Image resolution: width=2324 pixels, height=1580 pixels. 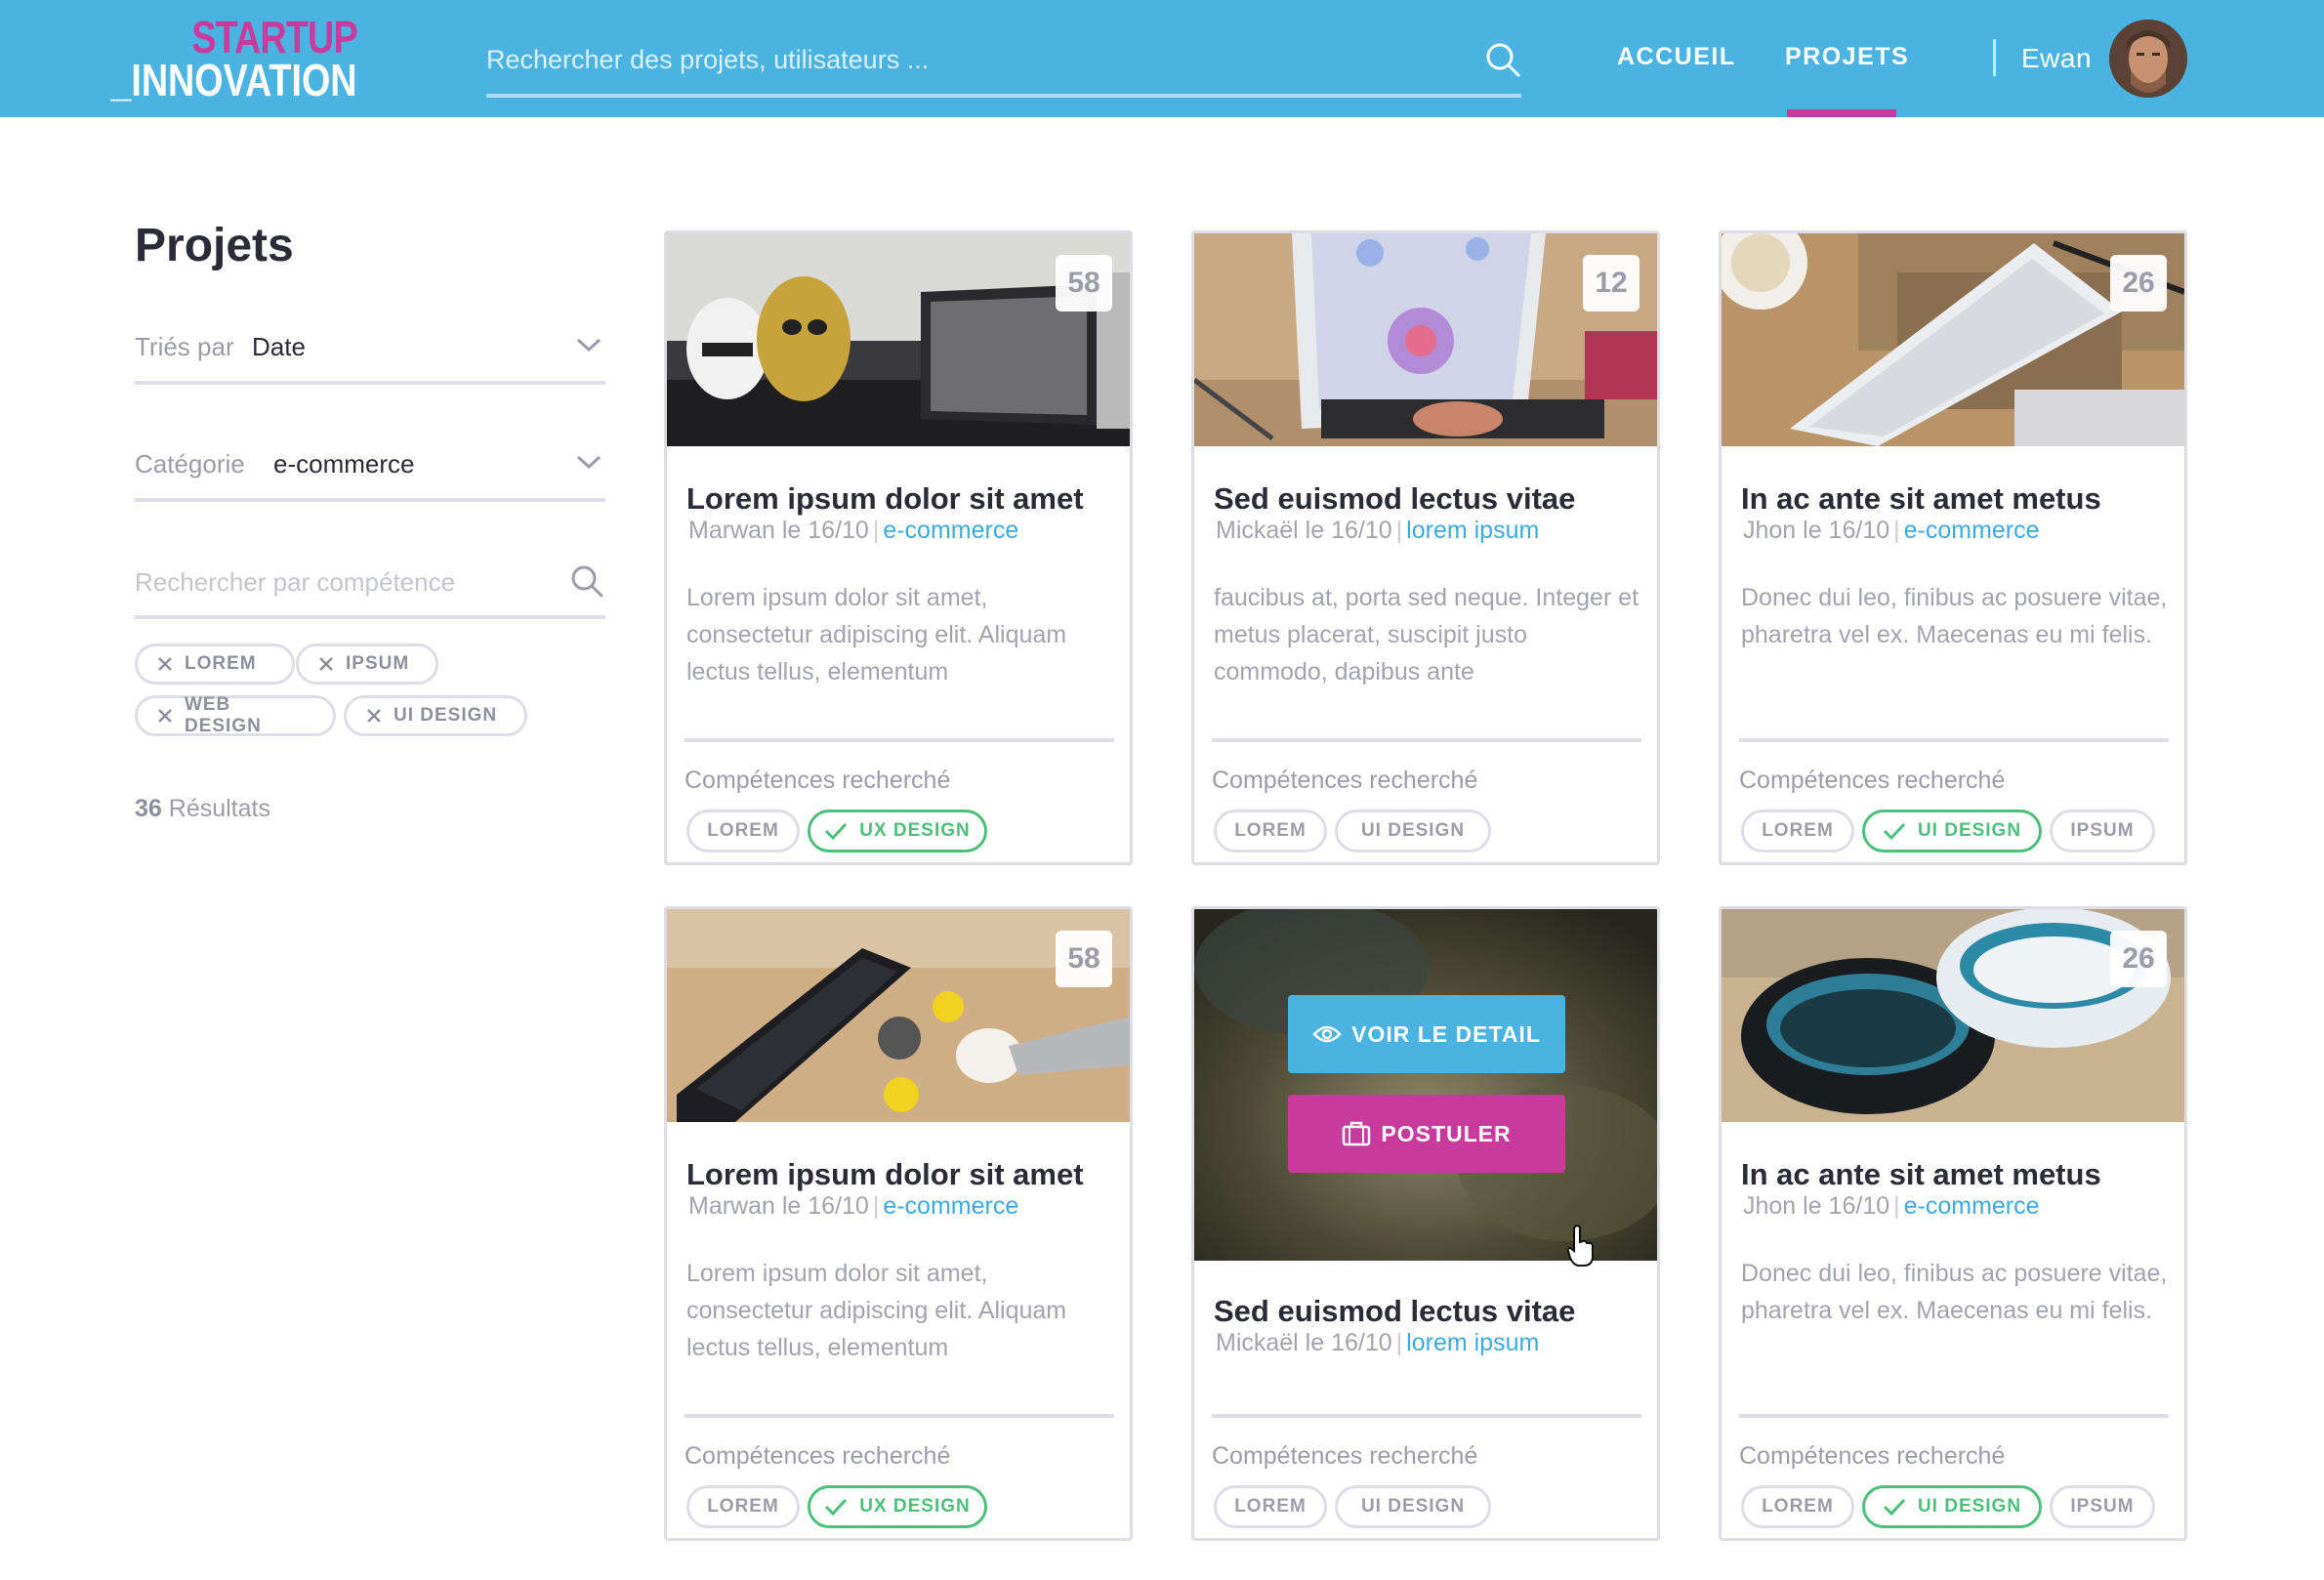 What do you see at coordinates (1847, 57) in the screenshot?
I see `nav-projets: PROJETS` at bounding box center [1847, 57].